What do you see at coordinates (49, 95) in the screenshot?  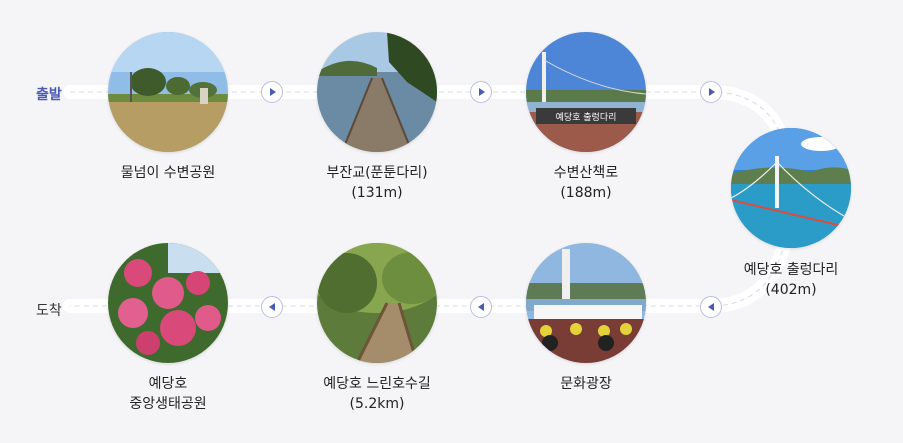 I see `start-label: 출발` at bounding box center [49, 95].